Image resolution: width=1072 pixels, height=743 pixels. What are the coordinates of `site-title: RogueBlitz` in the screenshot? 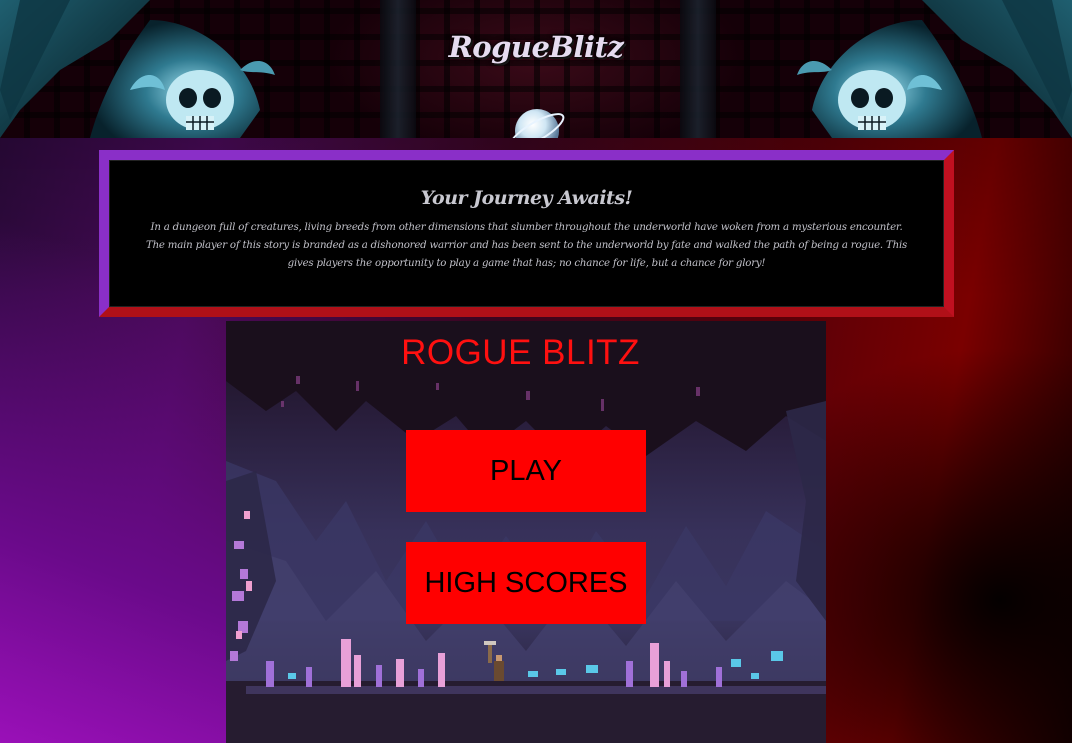 It's located at (536, 47).